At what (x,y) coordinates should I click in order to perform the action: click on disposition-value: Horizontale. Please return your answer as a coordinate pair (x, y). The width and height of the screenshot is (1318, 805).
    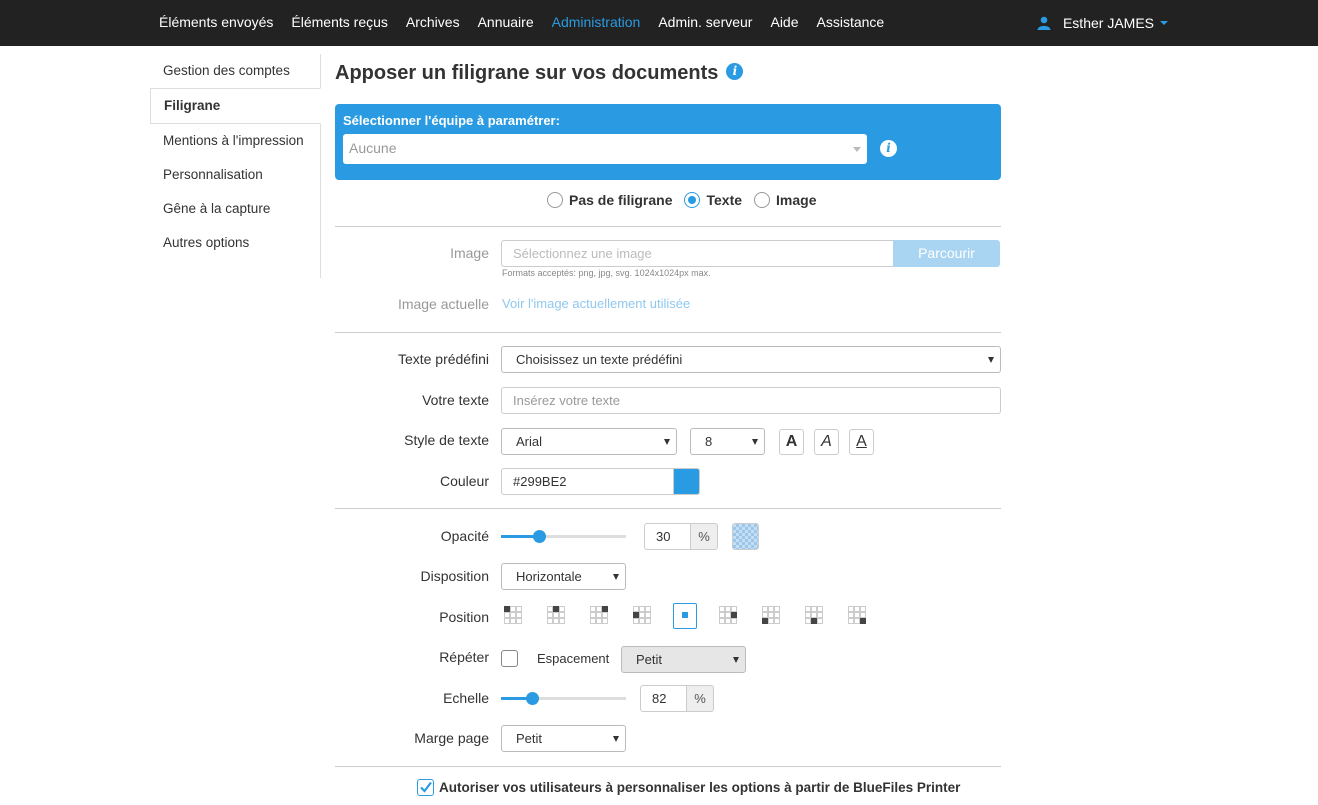
    Looking at the image, I should click on (549, 576).